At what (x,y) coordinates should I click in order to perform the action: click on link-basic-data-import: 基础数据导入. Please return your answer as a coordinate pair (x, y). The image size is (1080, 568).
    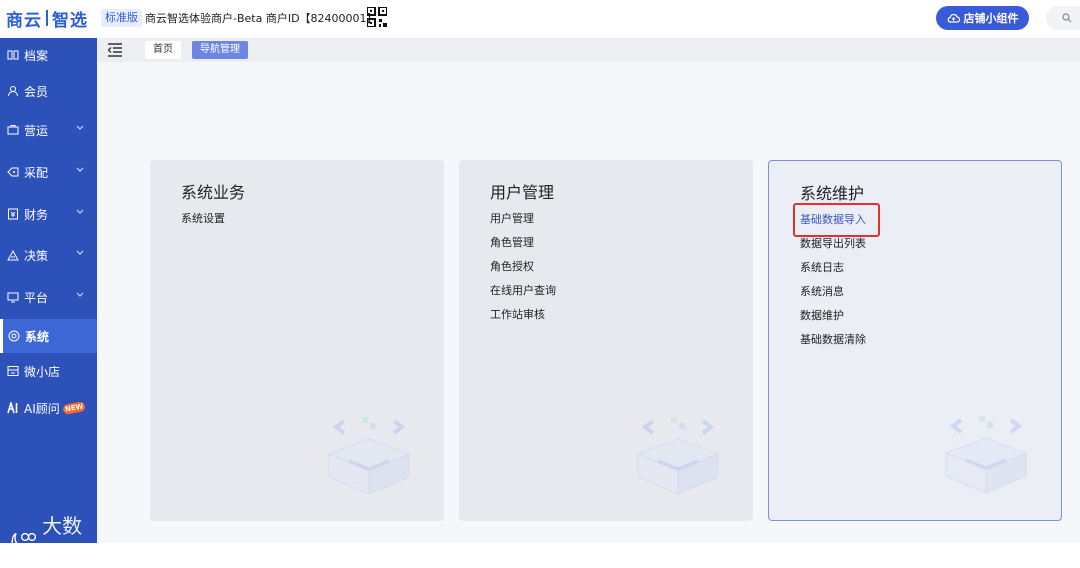
    Looking at the image, I should click on (836, 220).